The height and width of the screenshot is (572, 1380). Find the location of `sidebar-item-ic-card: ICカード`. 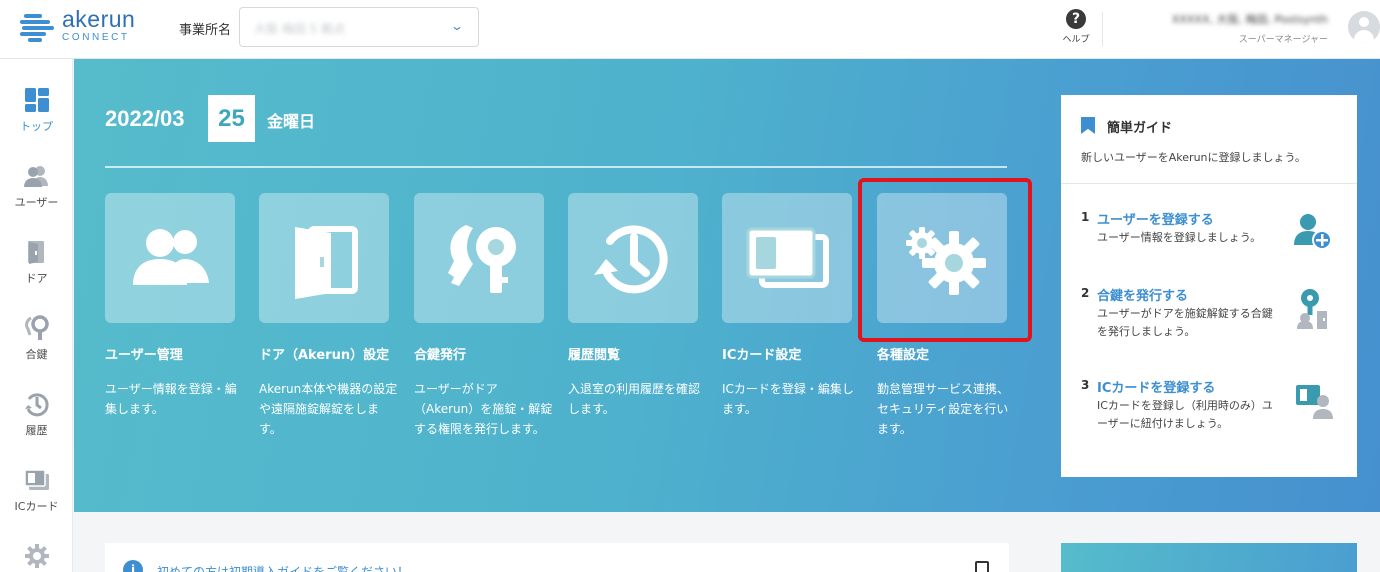

sidebar-item-ic-card: ICカード is located at coordinates (36, 490).